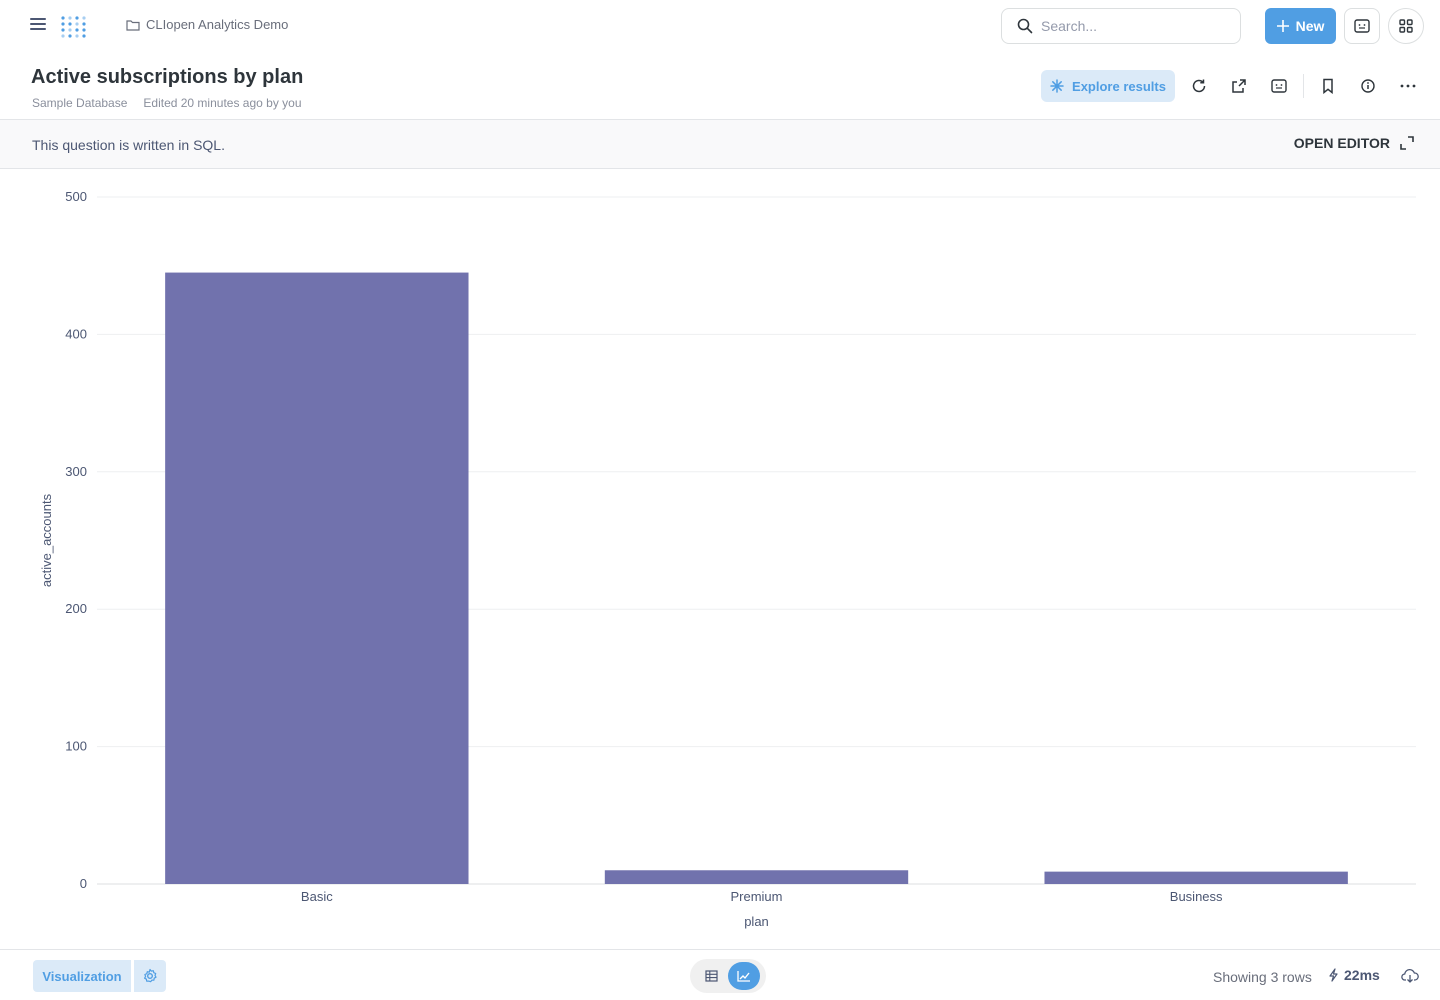  I want to click on plus-icon, so click(1282, 26).